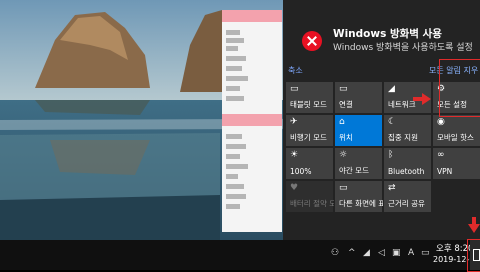 This screenshot has height=272, width=480. Describe the element at coordinates (441, 122) in the screenshot. I see `mobile-hotspot-icon: ◉` at that location.